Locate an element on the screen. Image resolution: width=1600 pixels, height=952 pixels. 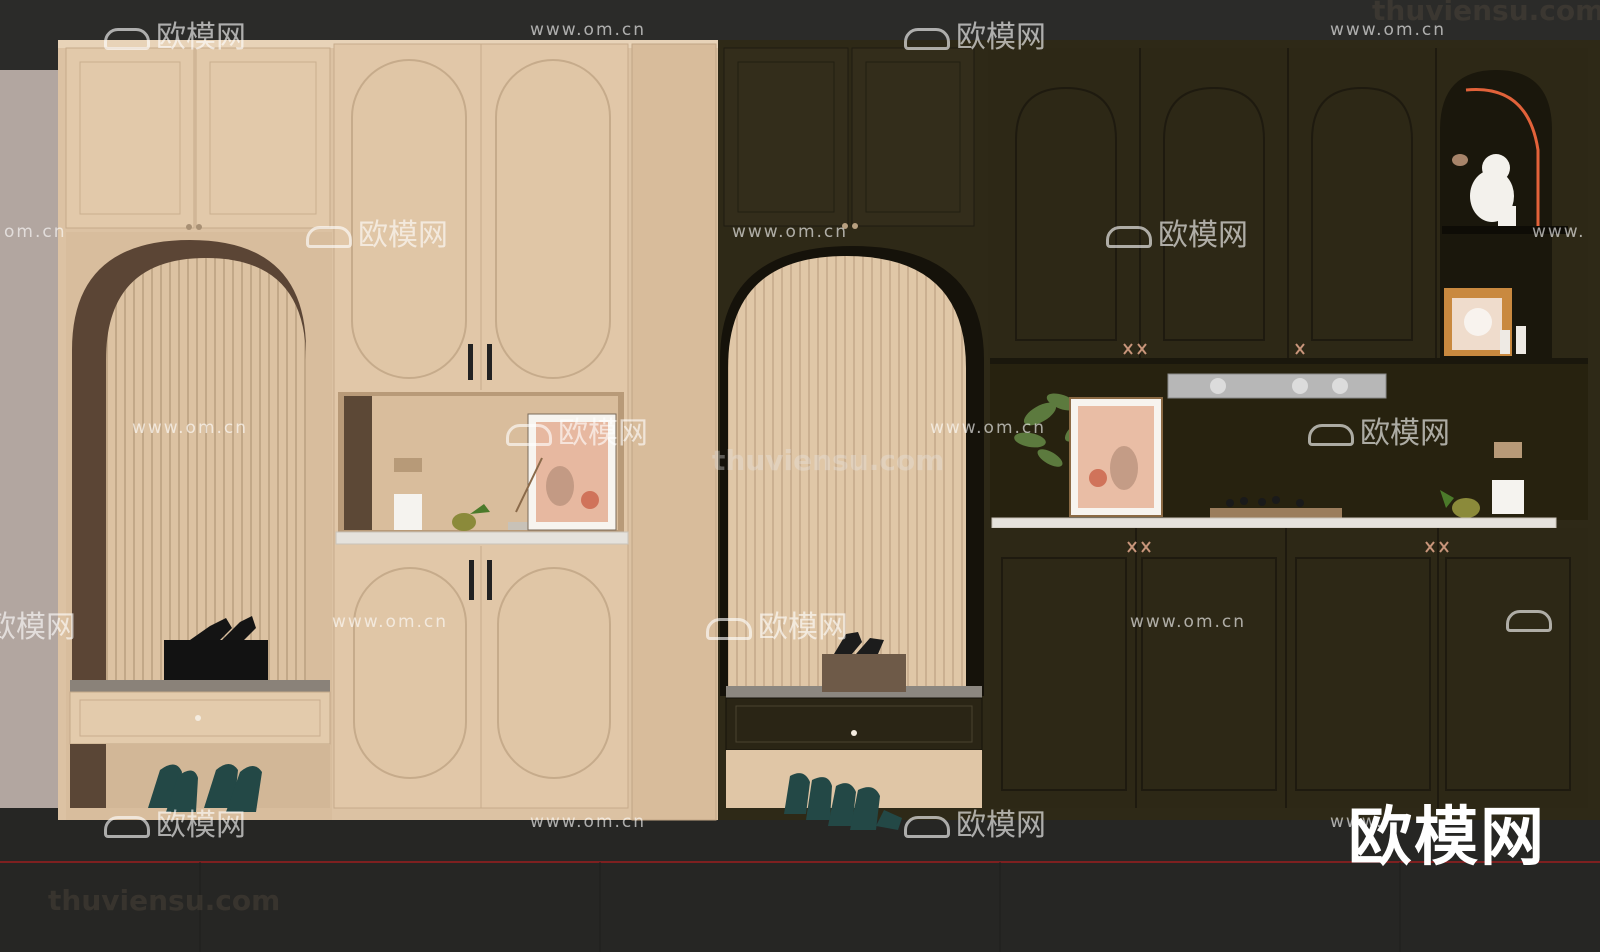
fluted-panel-right is located at coordinates (847, 476).